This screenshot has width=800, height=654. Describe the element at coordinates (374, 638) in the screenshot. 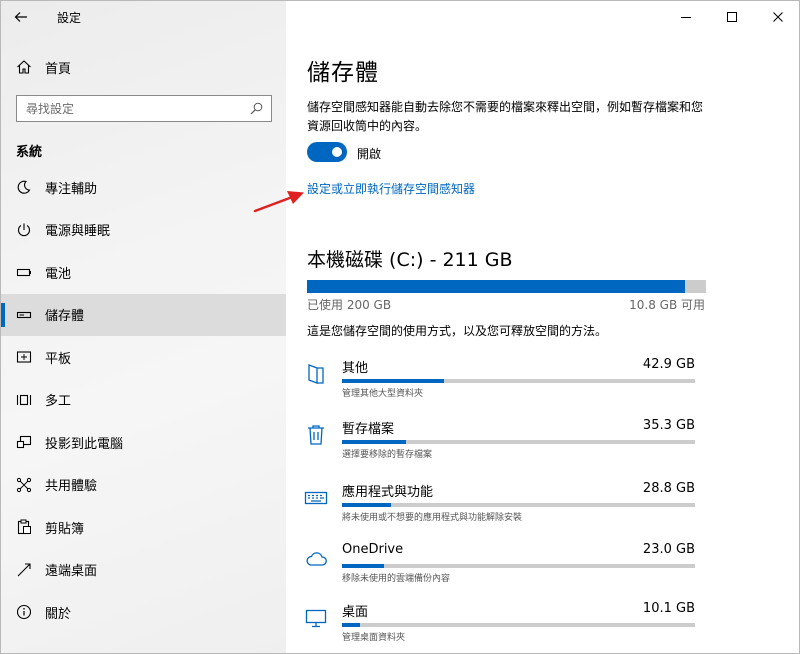

I see `category-description: 管理桌面資料夾` at that location.